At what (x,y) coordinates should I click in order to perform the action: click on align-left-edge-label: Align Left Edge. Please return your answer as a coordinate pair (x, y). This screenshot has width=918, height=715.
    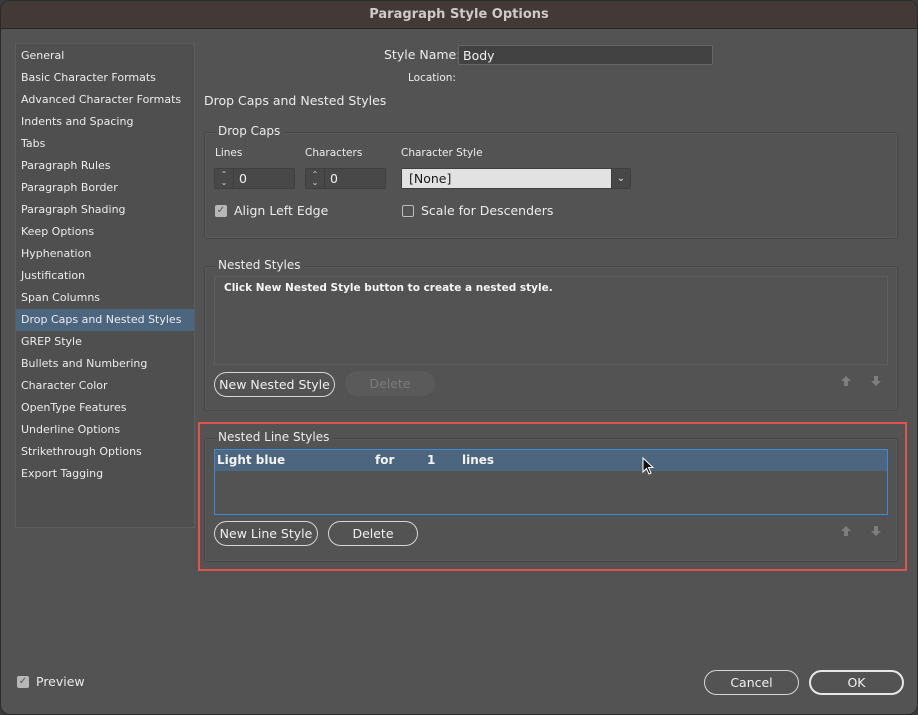
    Looking at the image, I should click on (281, 210).